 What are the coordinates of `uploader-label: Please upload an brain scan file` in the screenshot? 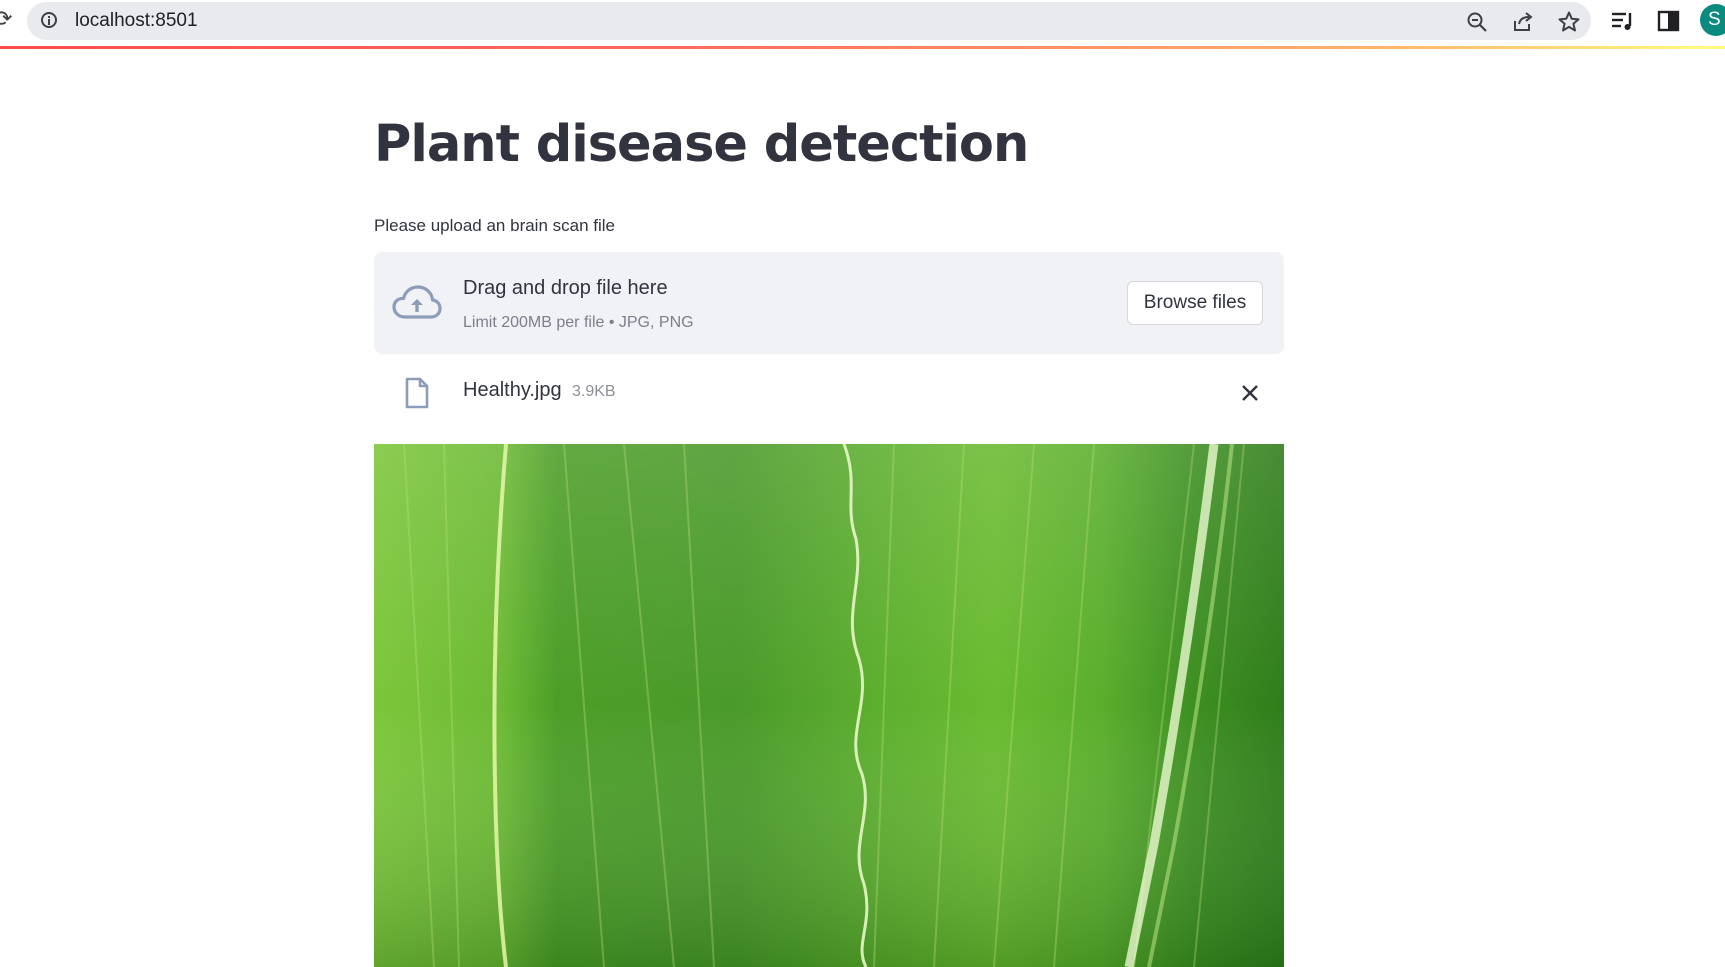 It's located at (494, 225).